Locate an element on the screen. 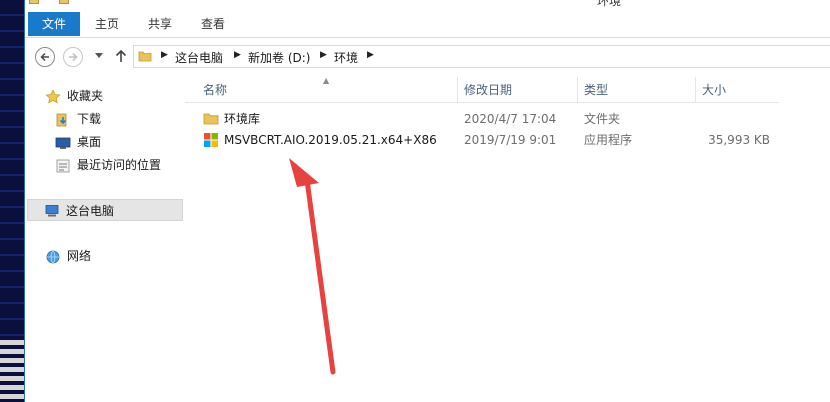  file-type: 应用程序 is located at coordinates (608, 140).